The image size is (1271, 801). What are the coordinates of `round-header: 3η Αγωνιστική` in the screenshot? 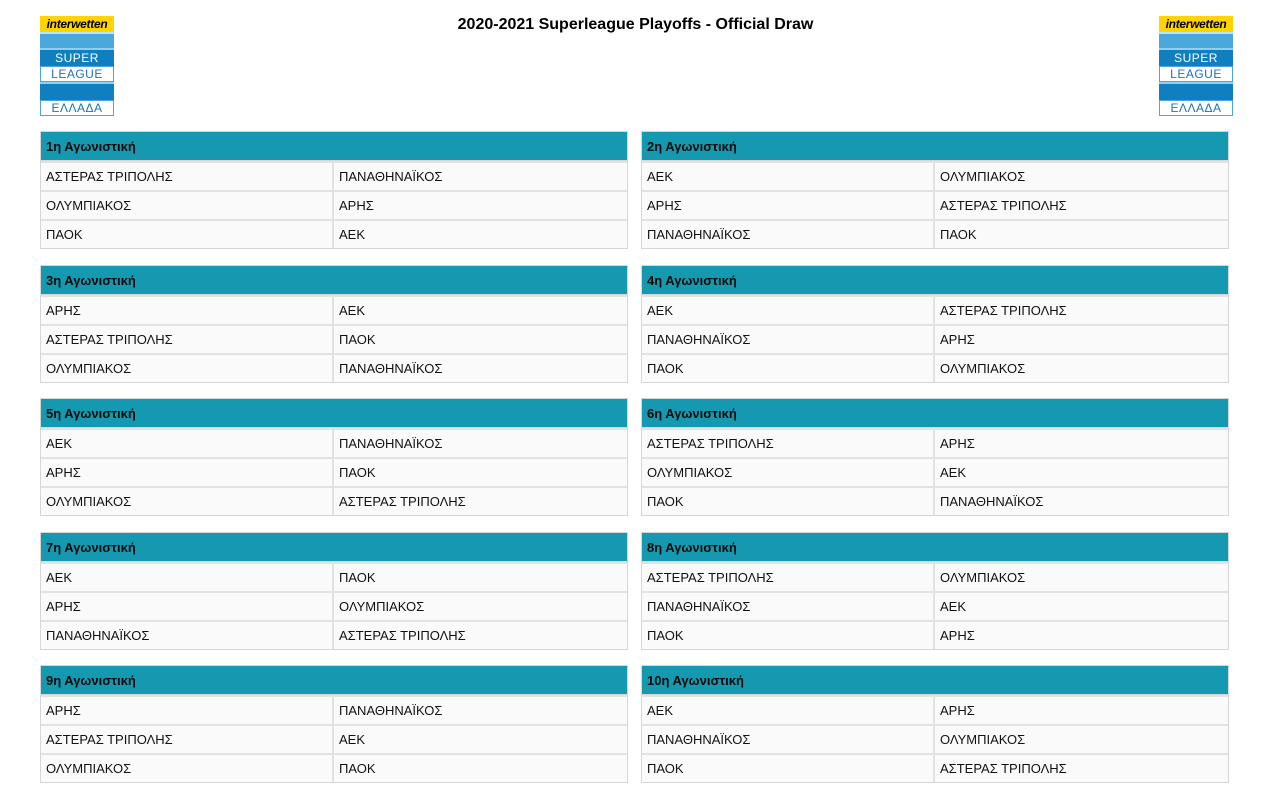 It's located at (334, 280).